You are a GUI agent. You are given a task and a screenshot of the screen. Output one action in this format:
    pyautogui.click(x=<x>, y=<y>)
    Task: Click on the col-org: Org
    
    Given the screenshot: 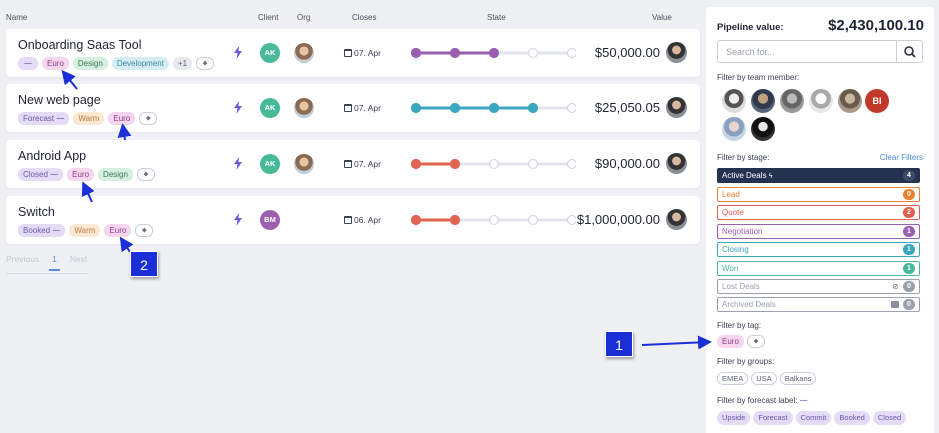 What is the action you would take?
    pyautogui.click(x=303, y=17)
    